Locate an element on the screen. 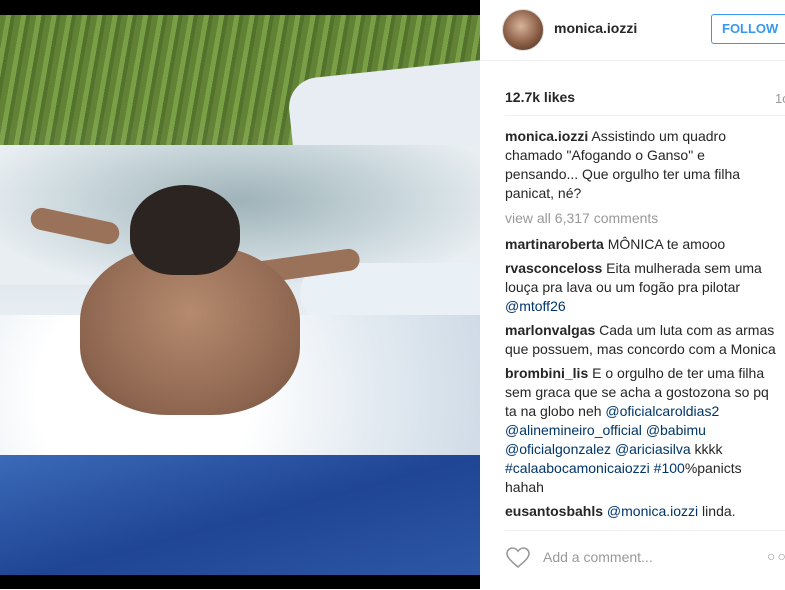 This screenshot has height=590, width=785. comment-text: linda. is located at coordinates (717, 511).